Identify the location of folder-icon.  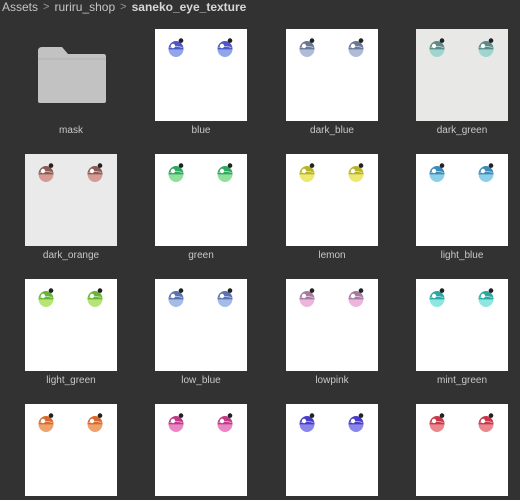
(72, 75).